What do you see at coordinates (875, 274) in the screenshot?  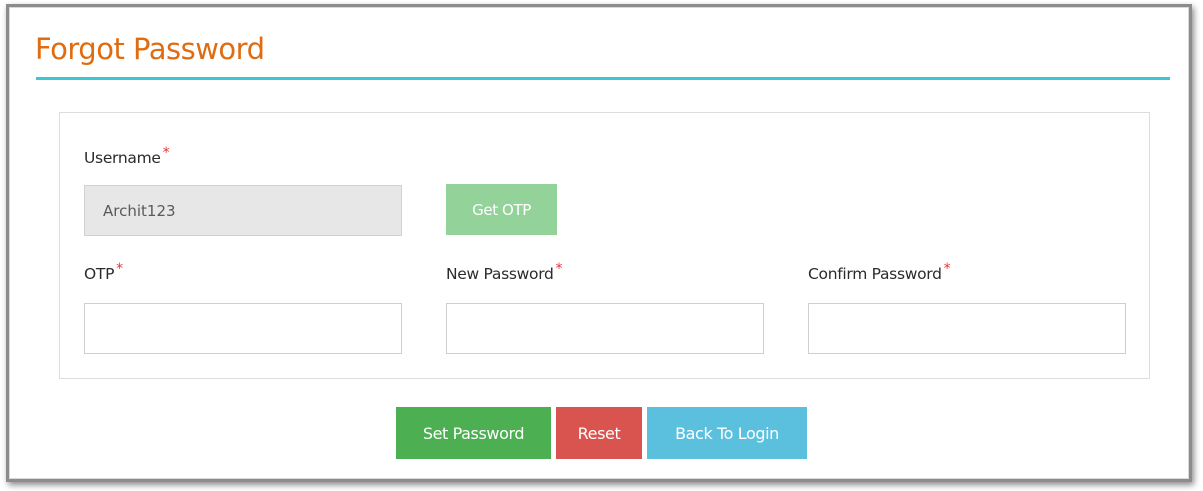 I see `confirm-password-label-text: Confirm Password` at bounding box center [875, 274].